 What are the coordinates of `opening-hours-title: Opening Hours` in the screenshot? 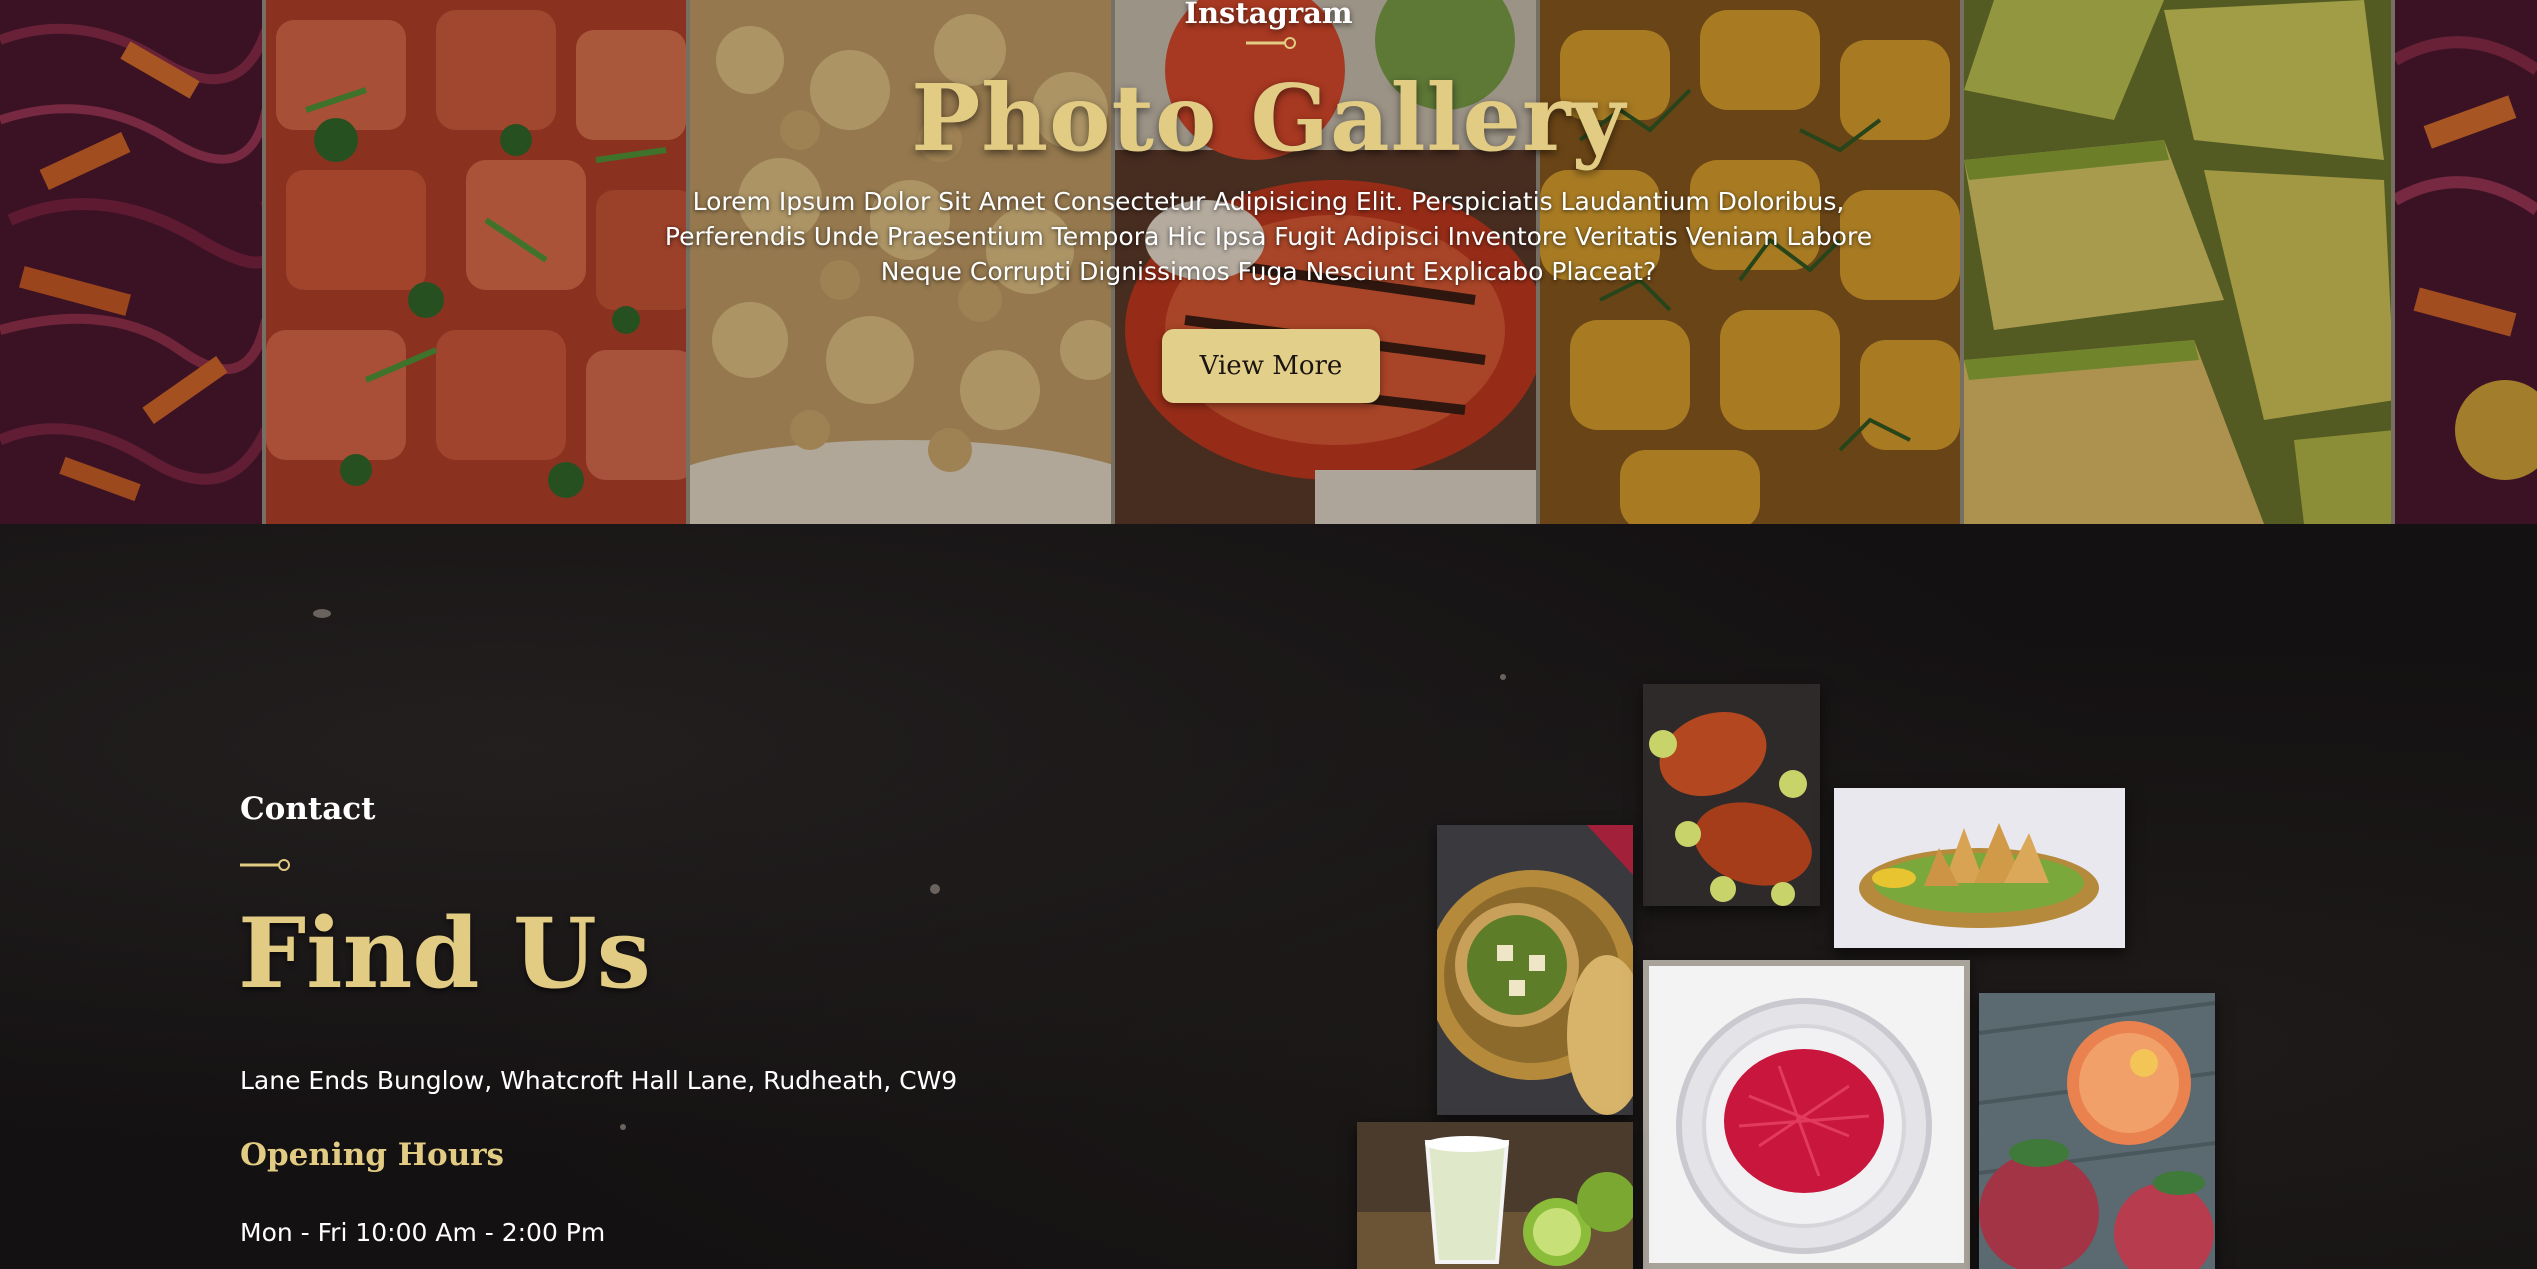 It's located at (372, 1155).